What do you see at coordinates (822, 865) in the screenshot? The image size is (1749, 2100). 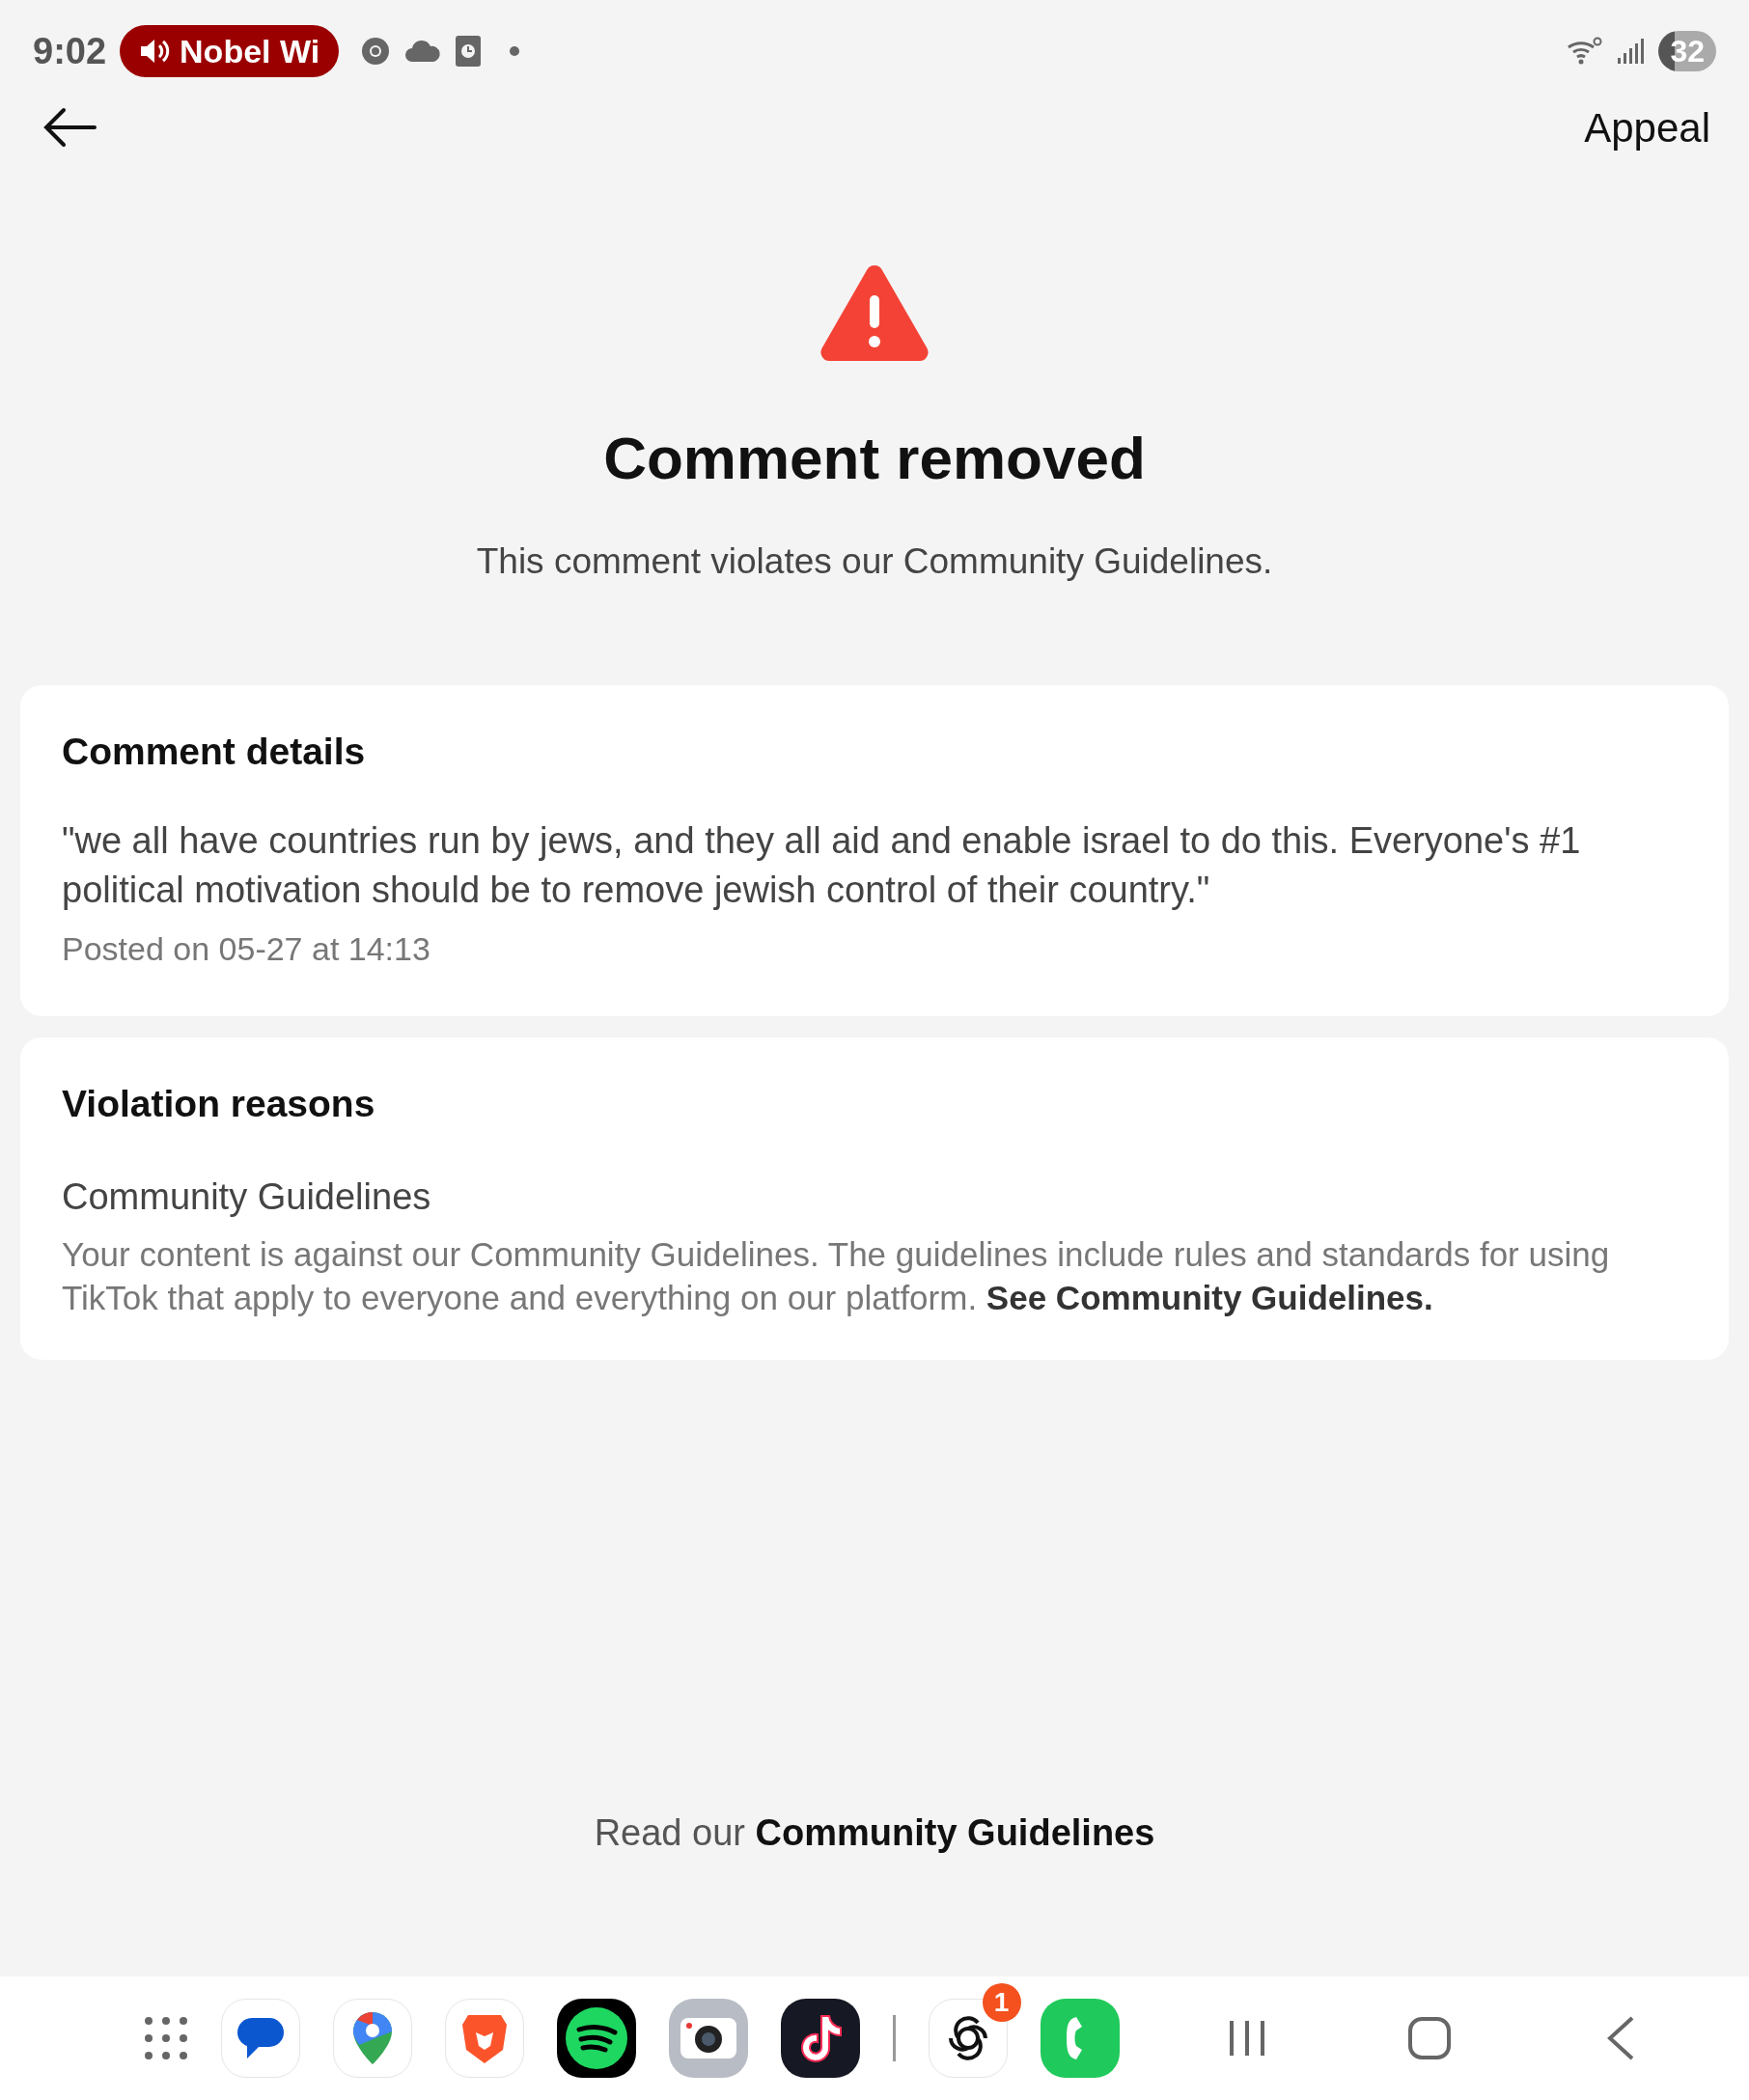 I see `comment-text: "we all have countries run by jews, and they all aid and enable israel to do this. Everyone's #1 political motivation should be to remove jewish control of their country."` at bounding box center [822, 865].